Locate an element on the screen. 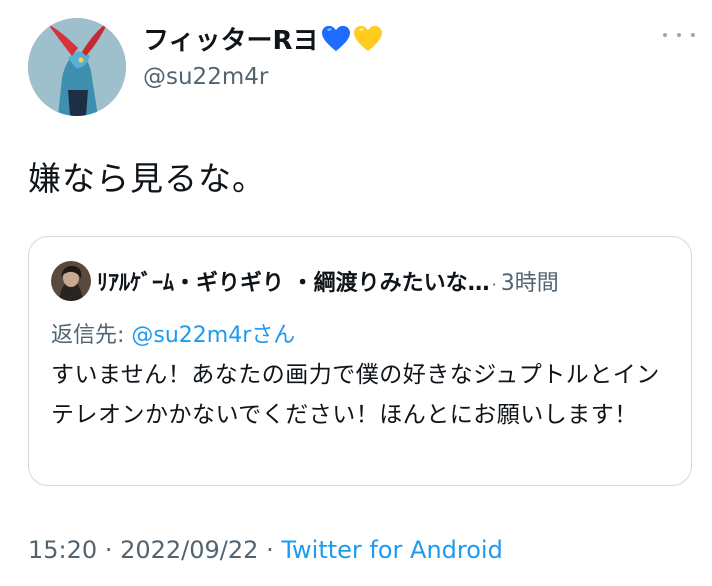  tweet-timestamp: 15:20 is located at coordinates (62, 550).